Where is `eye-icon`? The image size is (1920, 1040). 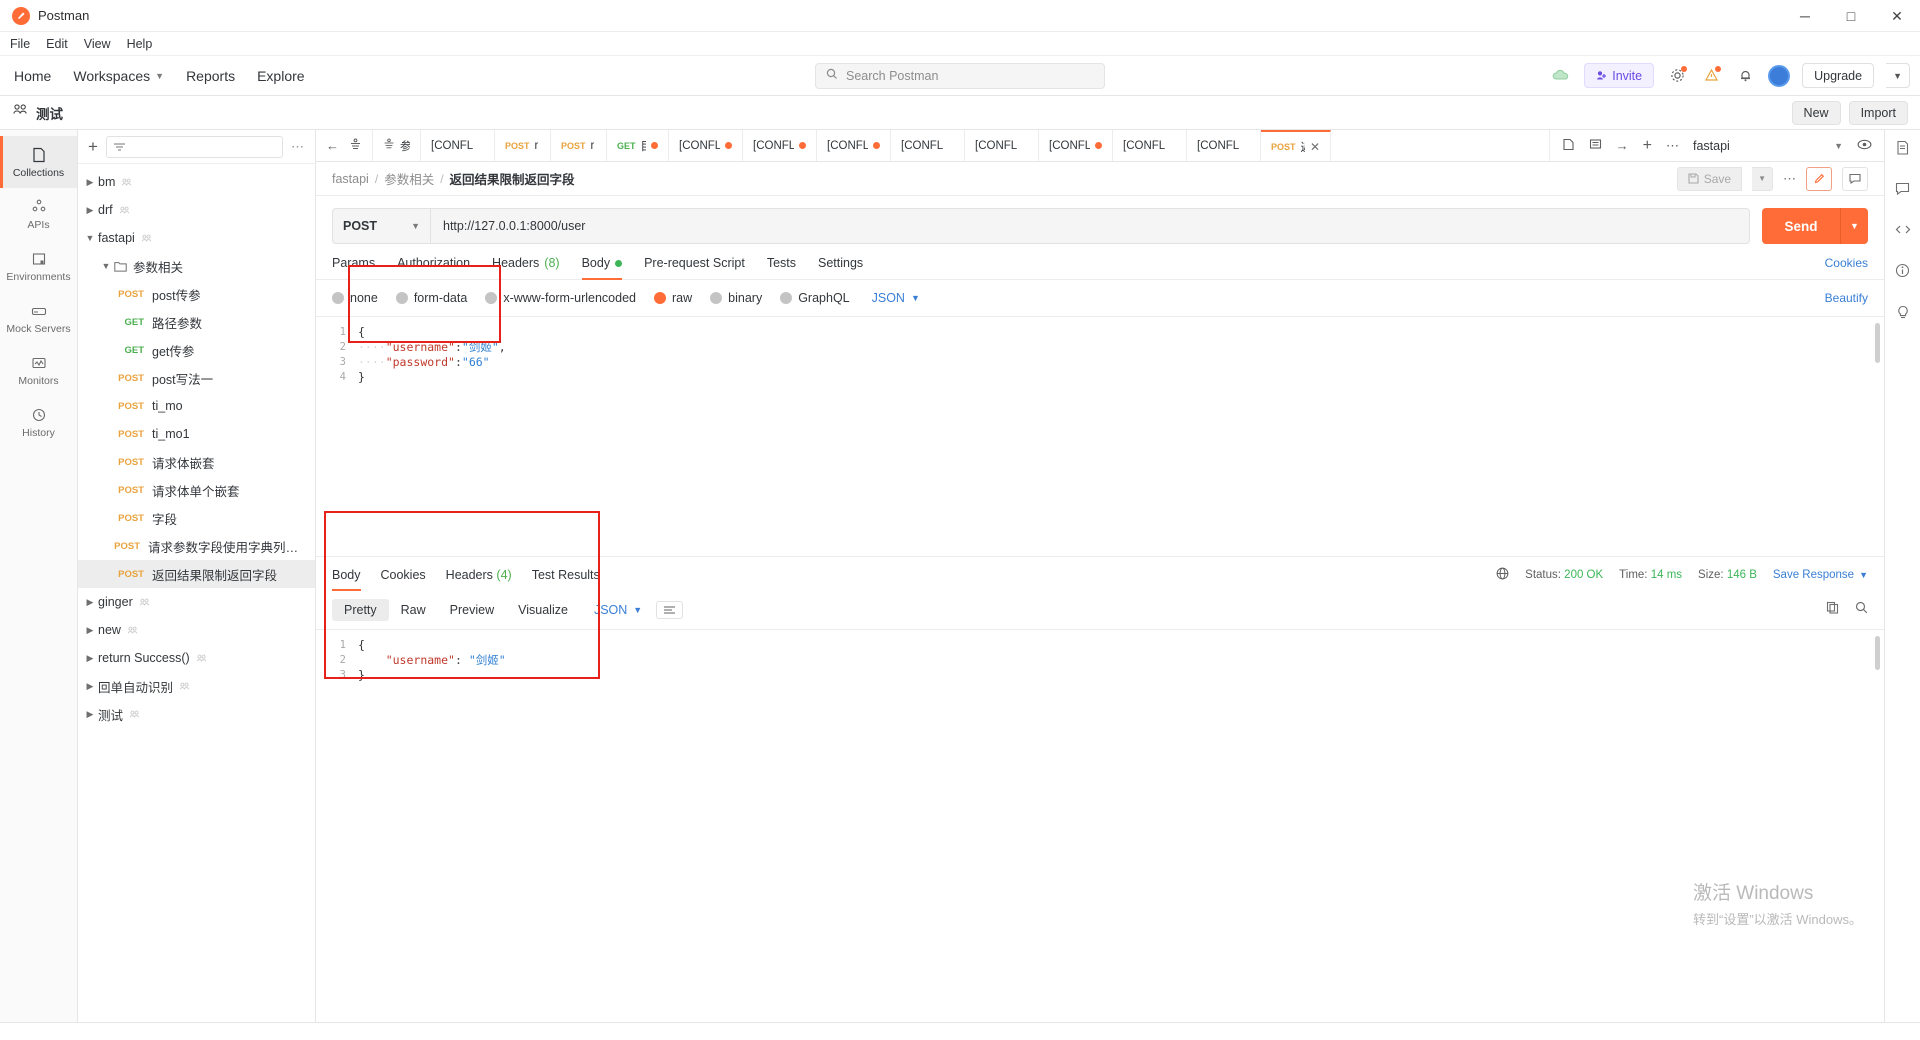 eye-icon is located at coordinates (1864, 145).